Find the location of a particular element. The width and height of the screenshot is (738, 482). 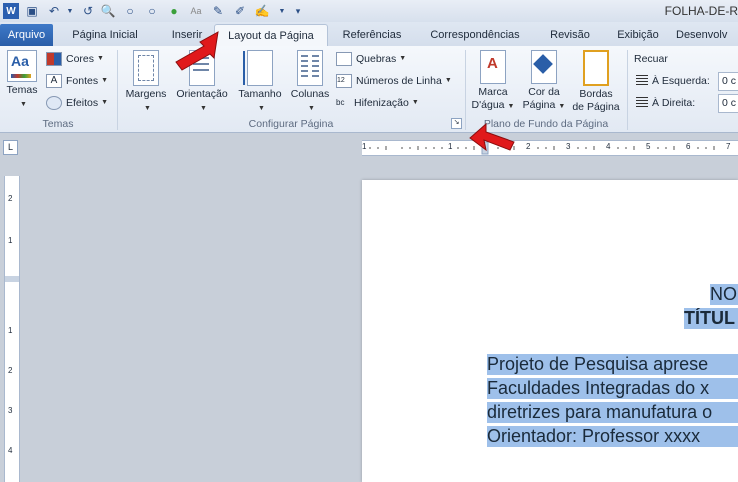

recuar-esquerda-label: À Esquerda: is located at coordinates (681, 81).